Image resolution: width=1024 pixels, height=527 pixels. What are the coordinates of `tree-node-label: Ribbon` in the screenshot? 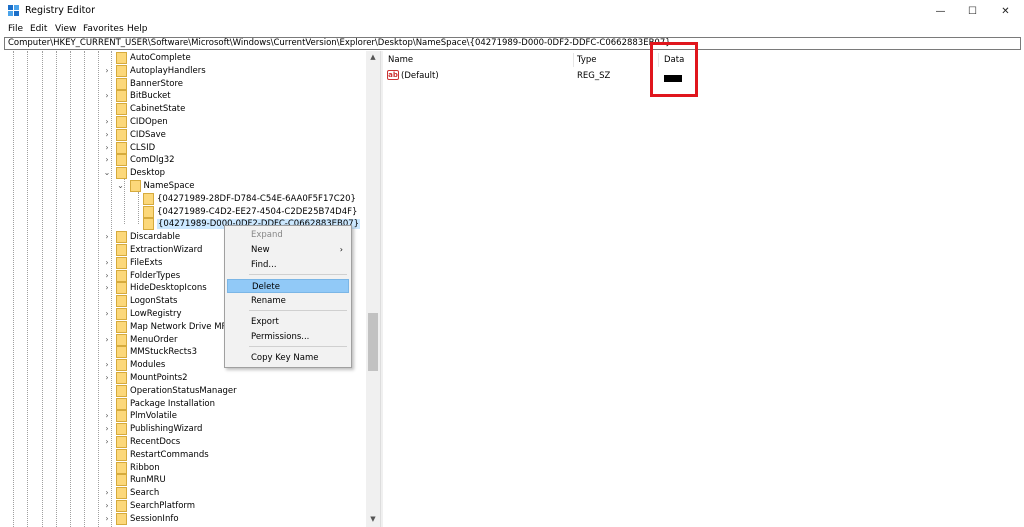 It's located at (145, 467).